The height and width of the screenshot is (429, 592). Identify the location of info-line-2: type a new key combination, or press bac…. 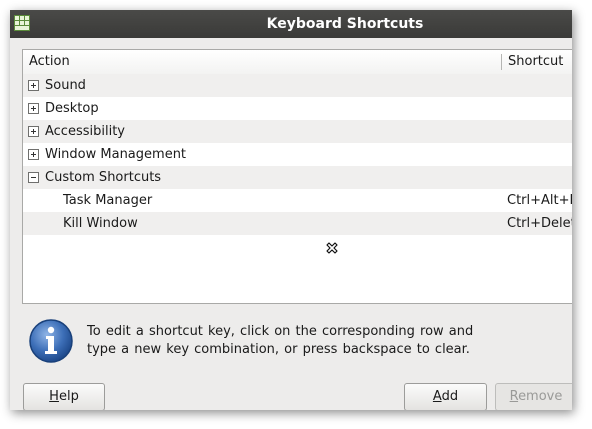
(278, 349).